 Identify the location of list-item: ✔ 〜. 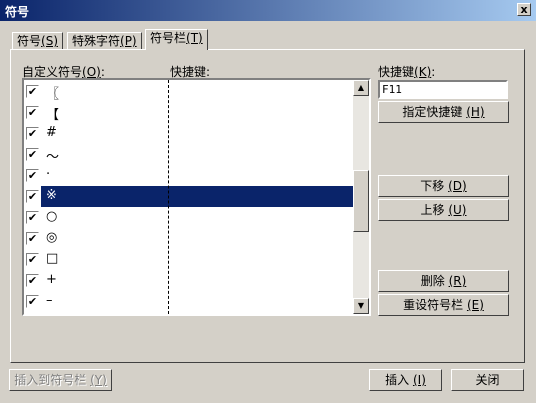
(189, 154).